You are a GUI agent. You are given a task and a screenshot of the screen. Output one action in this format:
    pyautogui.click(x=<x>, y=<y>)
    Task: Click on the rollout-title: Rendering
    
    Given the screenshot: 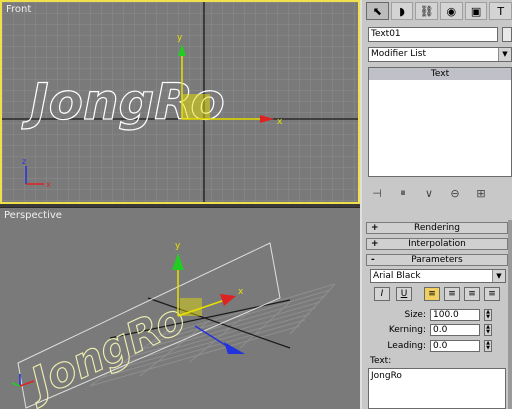 What is the action you would take?
    pyautogui.click(x=437, y=228)
    